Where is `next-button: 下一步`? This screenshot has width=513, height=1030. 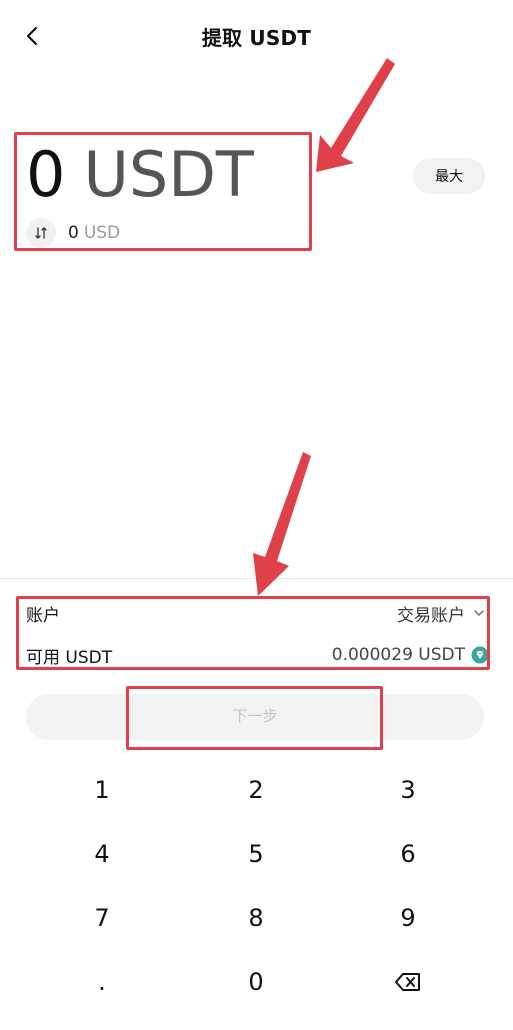
next-button: 下一步 is located at coordinates (255, 717).